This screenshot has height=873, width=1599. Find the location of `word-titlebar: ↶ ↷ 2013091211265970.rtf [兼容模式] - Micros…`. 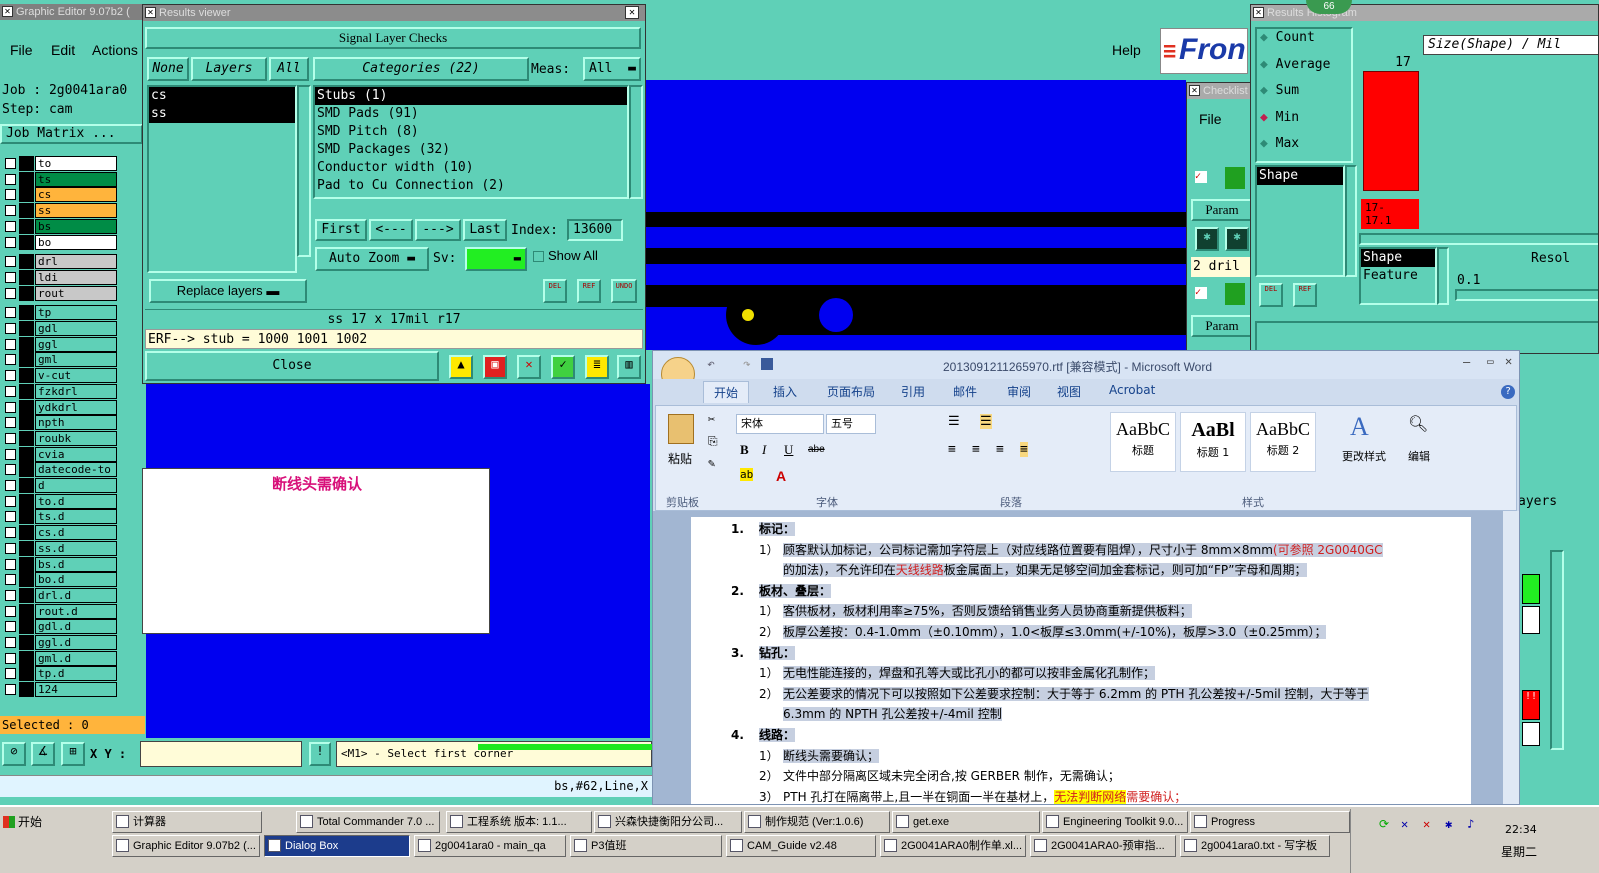

word-titlebar: ↶ ↷ 2013091211265970.rtf [兼容模式] - Micros… is located at coordinates (1086, 371).